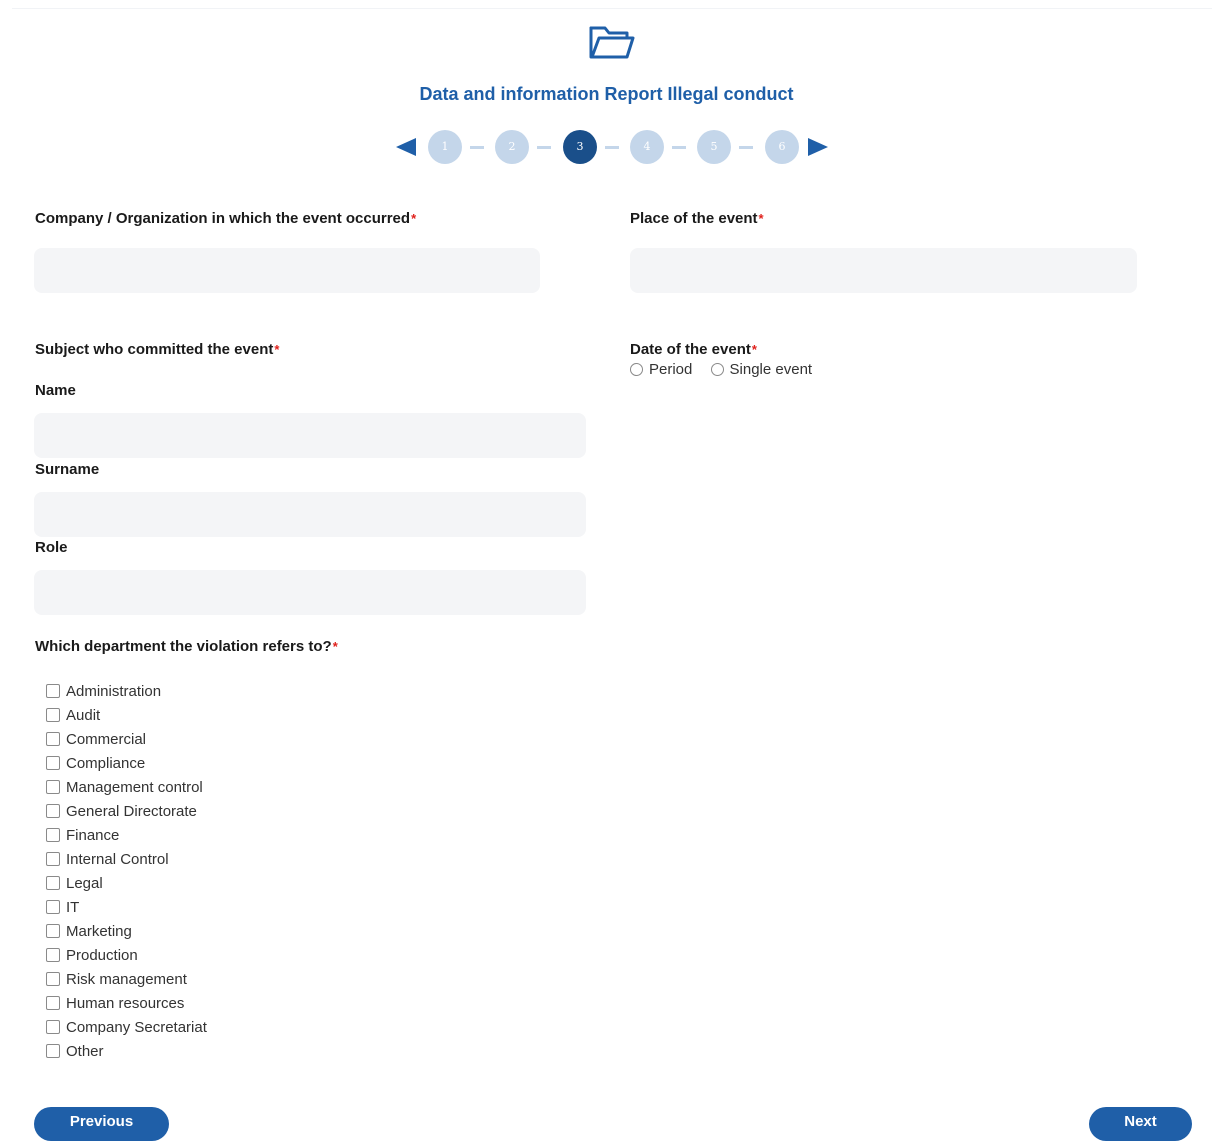 This screenshot has width=1213, height=1141. What do you see at coordinates (126, 1051) in the screenshot?
I see `dept-other: Other` at bounding box center [126, 1051].